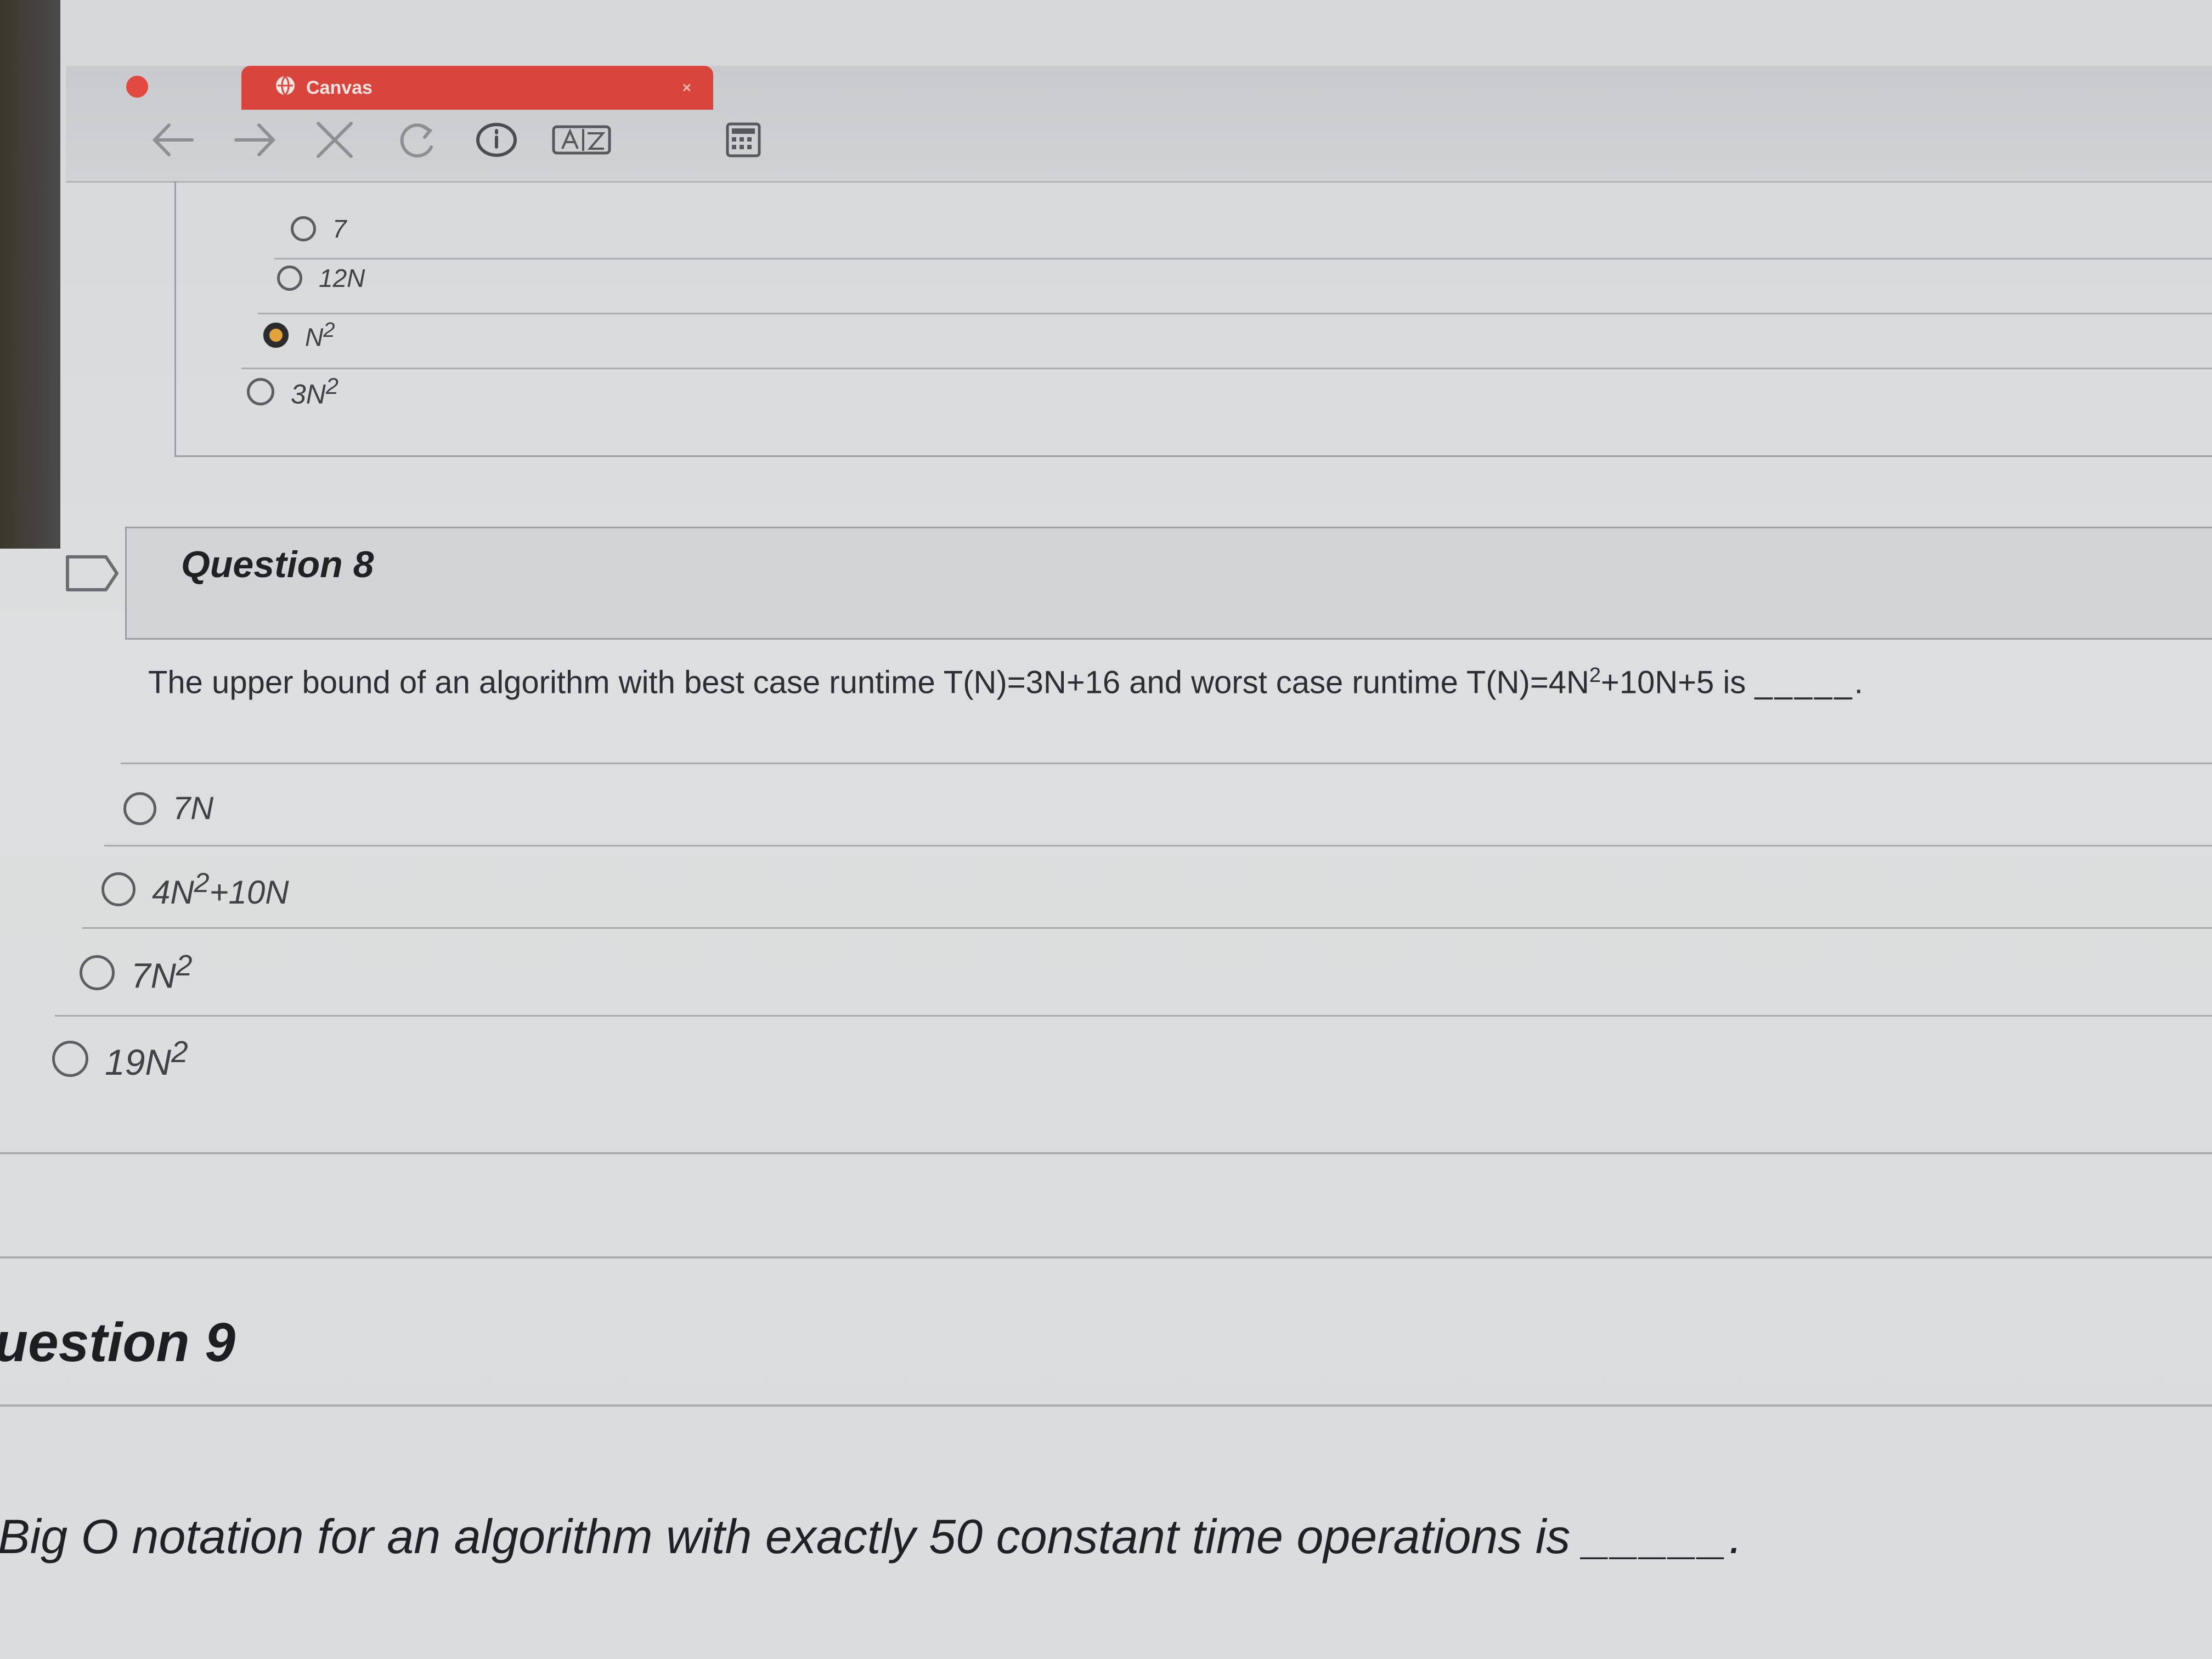 This screenshot has width=2212, height=1659. What do you see at coordinates (220, 889) in the screenshot?
I see `option-label: 4N2+10N` at bounding box center [220, 889].